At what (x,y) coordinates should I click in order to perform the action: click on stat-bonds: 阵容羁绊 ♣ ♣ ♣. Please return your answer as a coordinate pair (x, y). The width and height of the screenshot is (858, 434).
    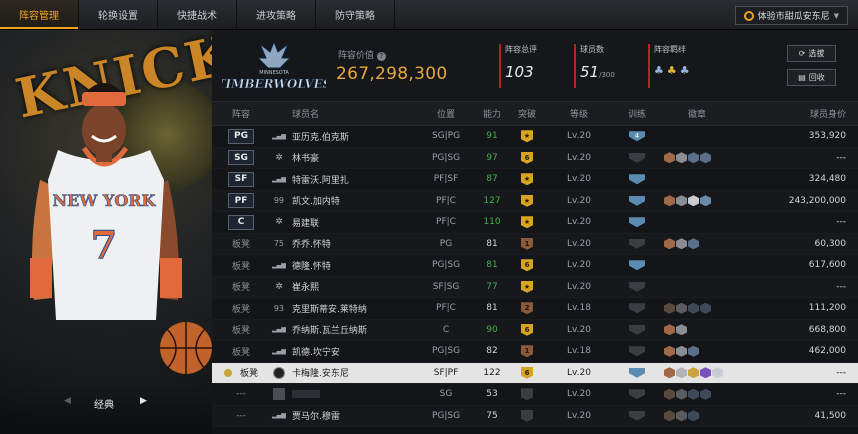
    Looking at the image, I should click on (683, 66).